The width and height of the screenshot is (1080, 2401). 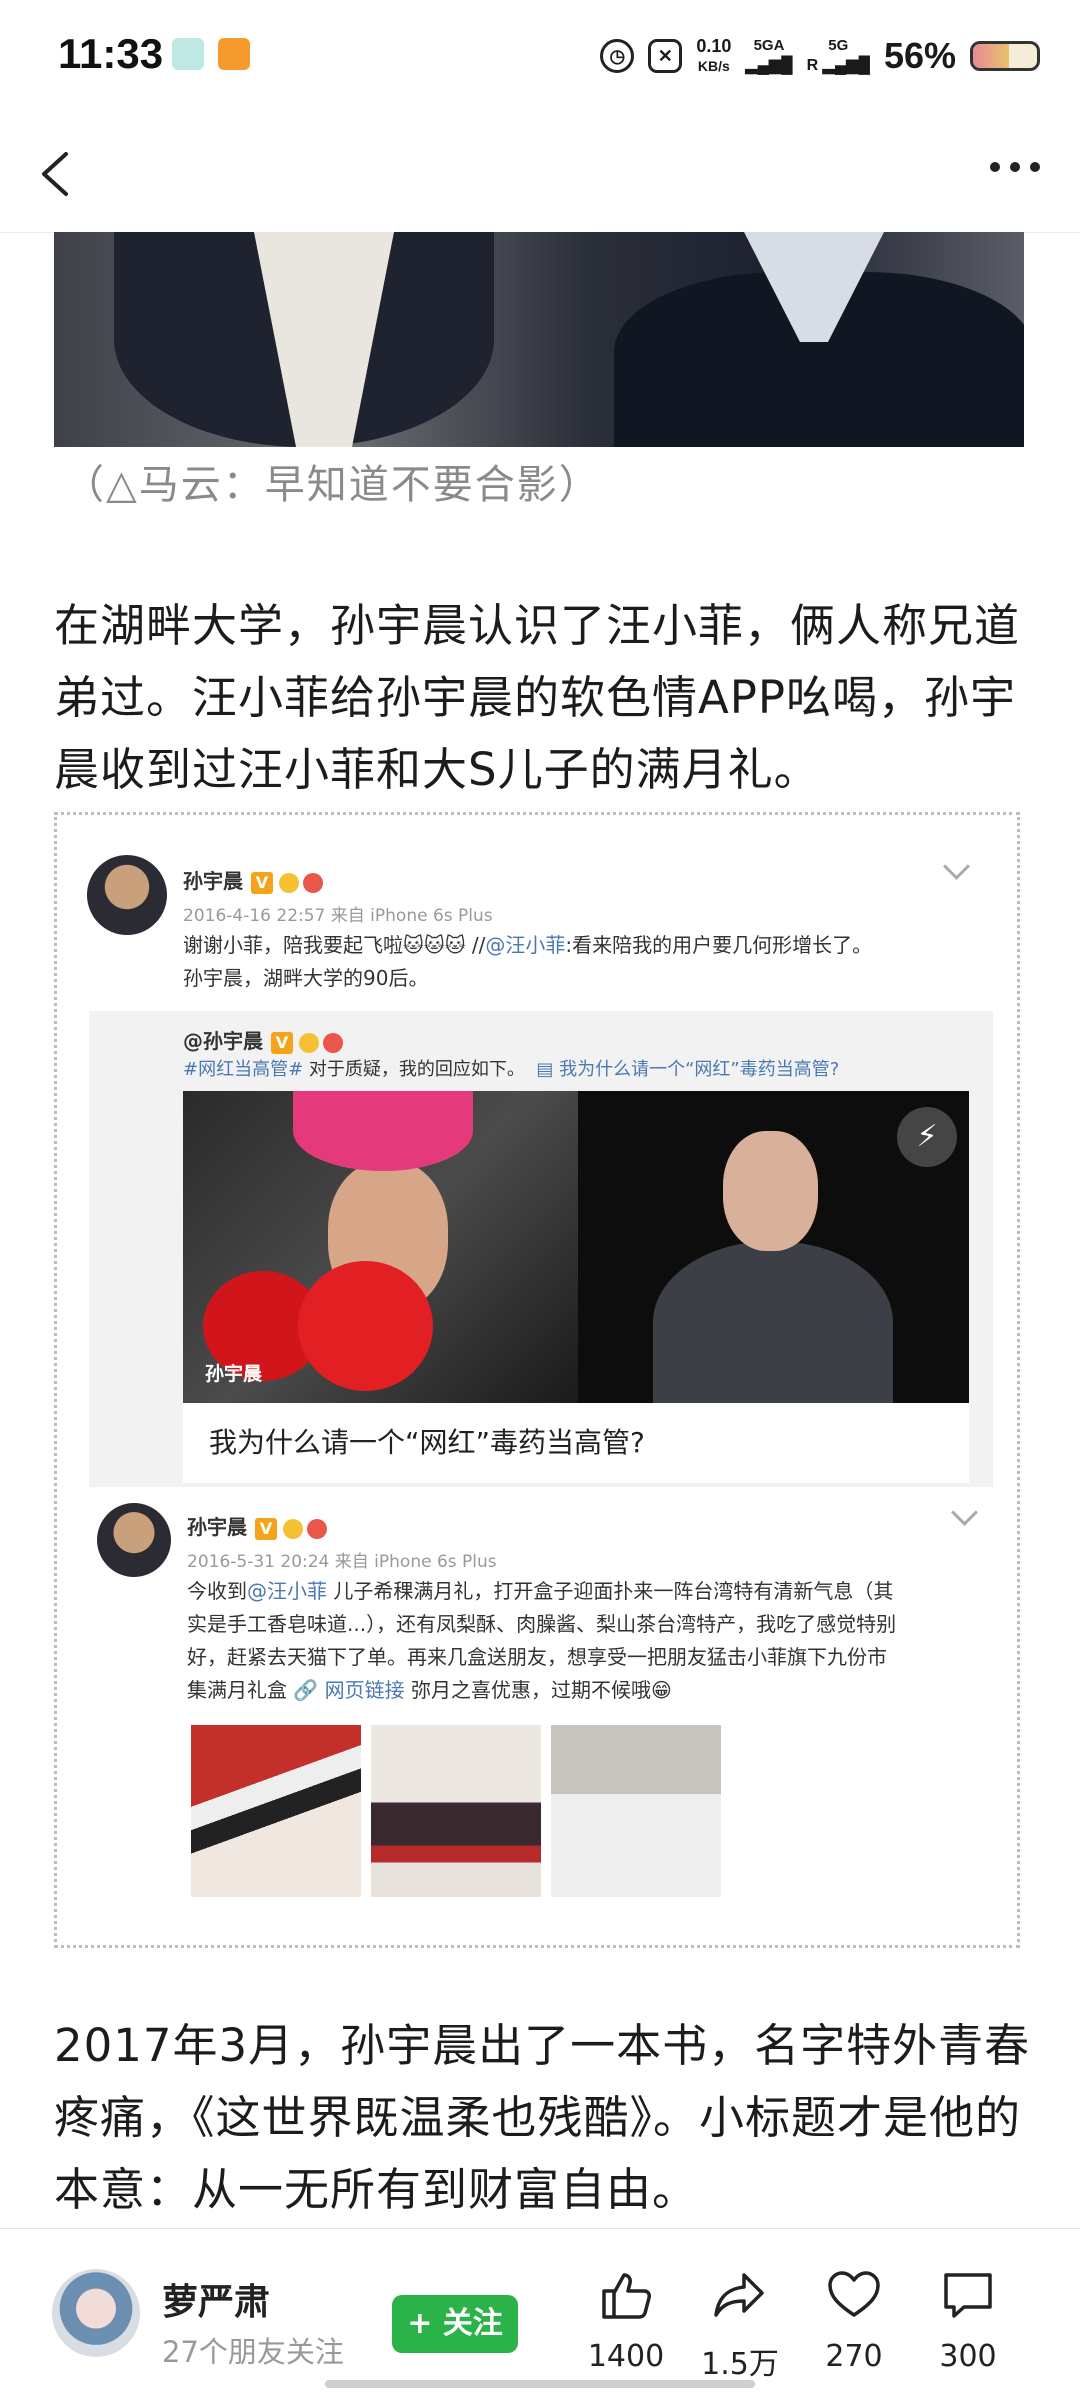 I want to click on notification-video-icon, so click(x=234, y=54).